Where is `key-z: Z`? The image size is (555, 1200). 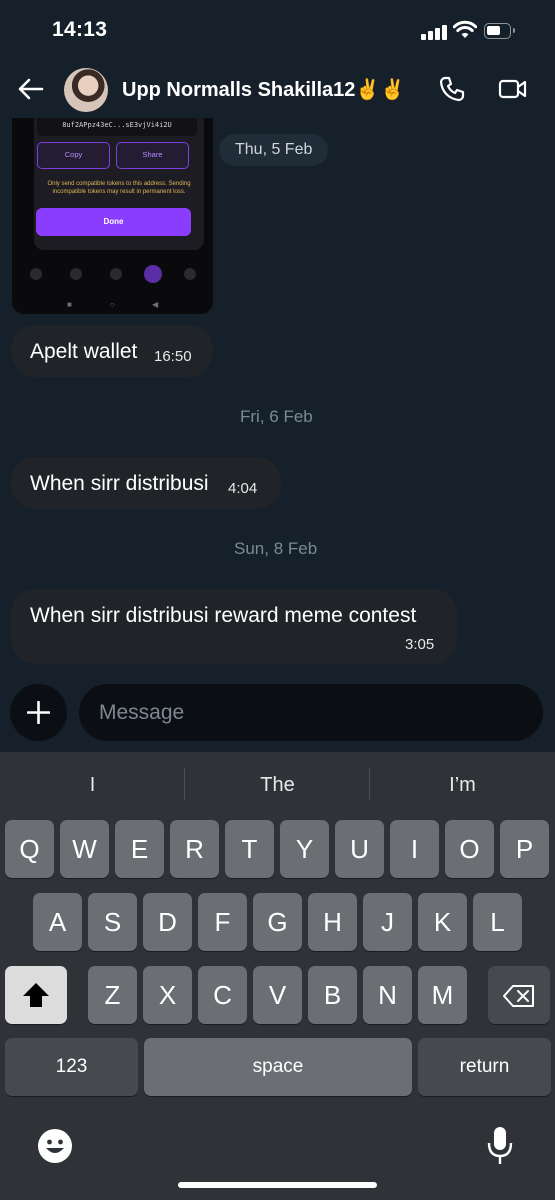 key-z: Z is located at coordinates (112, 995).